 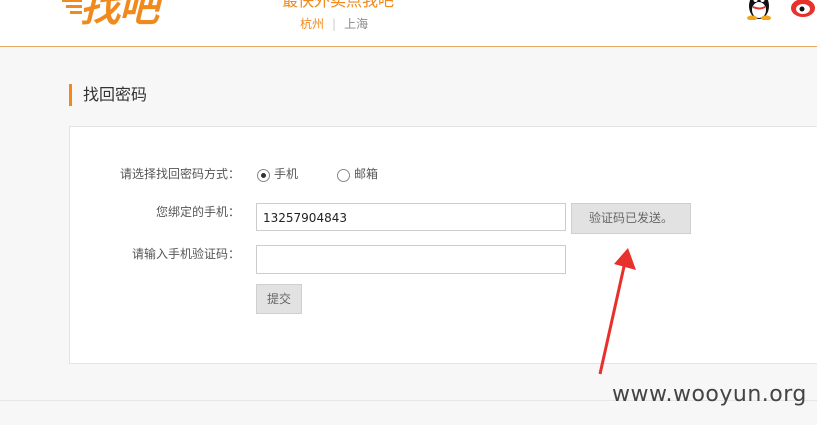 I want to click on annotation-arrow, so click(x=617, y=311).